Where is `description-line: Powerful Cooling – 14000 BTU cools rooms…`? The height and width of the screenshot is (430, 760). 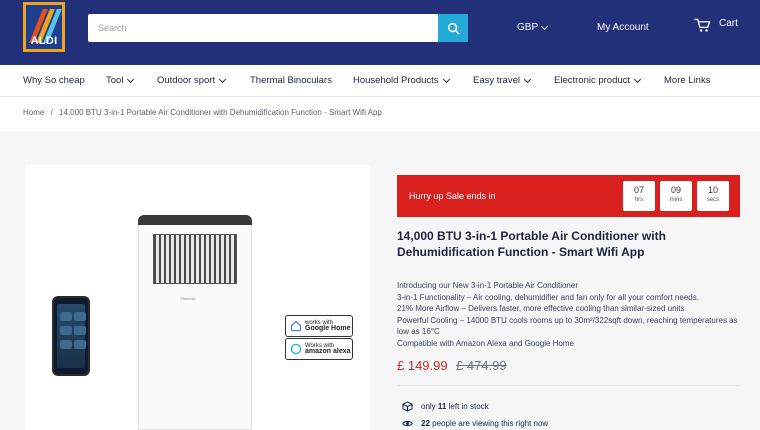
description-line: Powerful Cooling – 14000 BTU cools rooms… is located at coordinates (567, 326).